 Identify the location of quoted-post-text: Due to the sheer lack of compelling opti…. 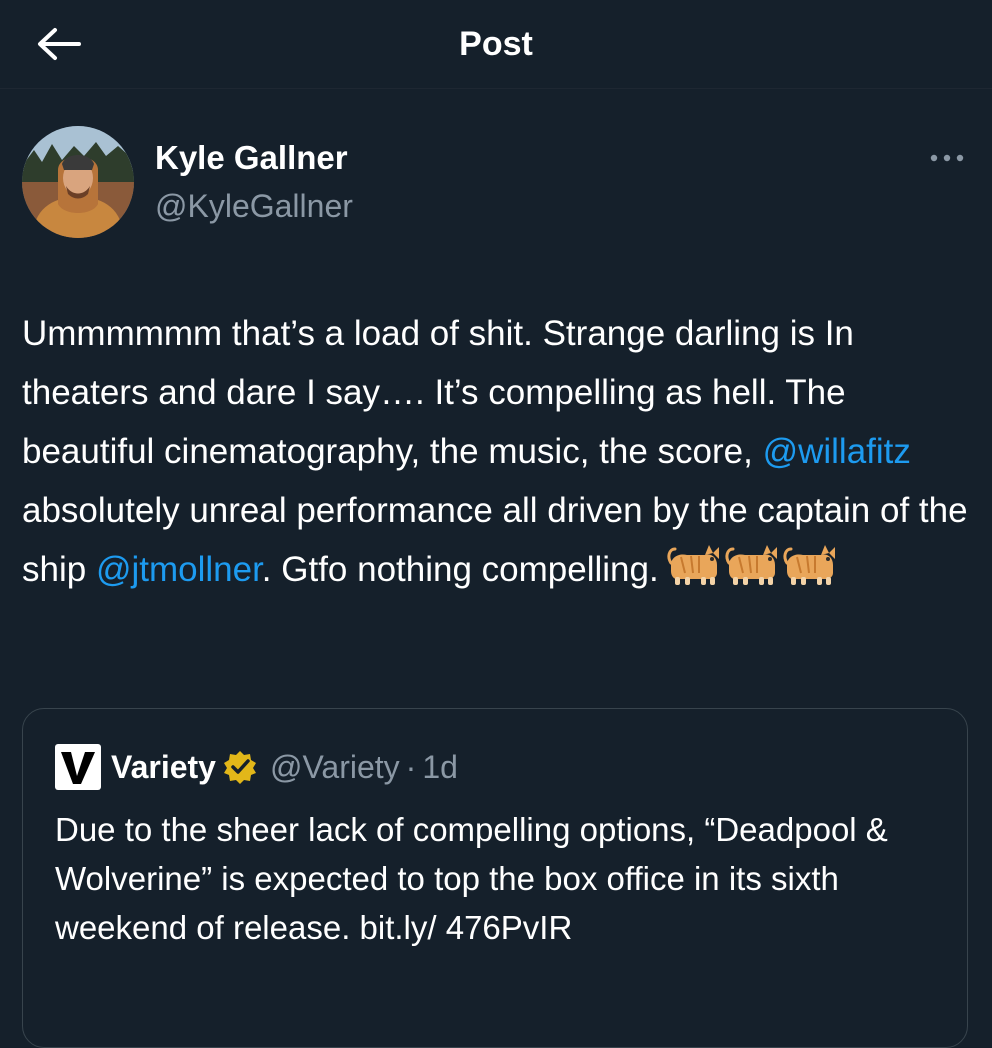
(471, 878).